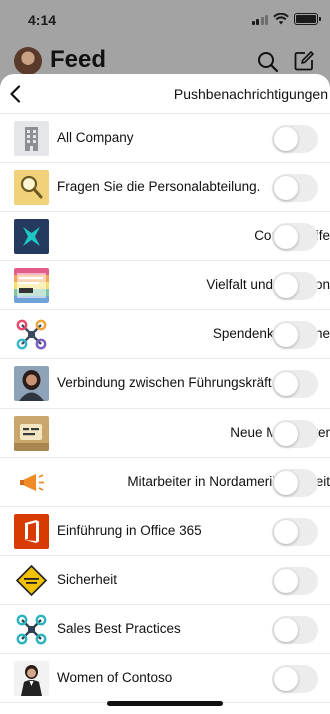  I want to click on contoso-logo-icon, so click(31, 237).